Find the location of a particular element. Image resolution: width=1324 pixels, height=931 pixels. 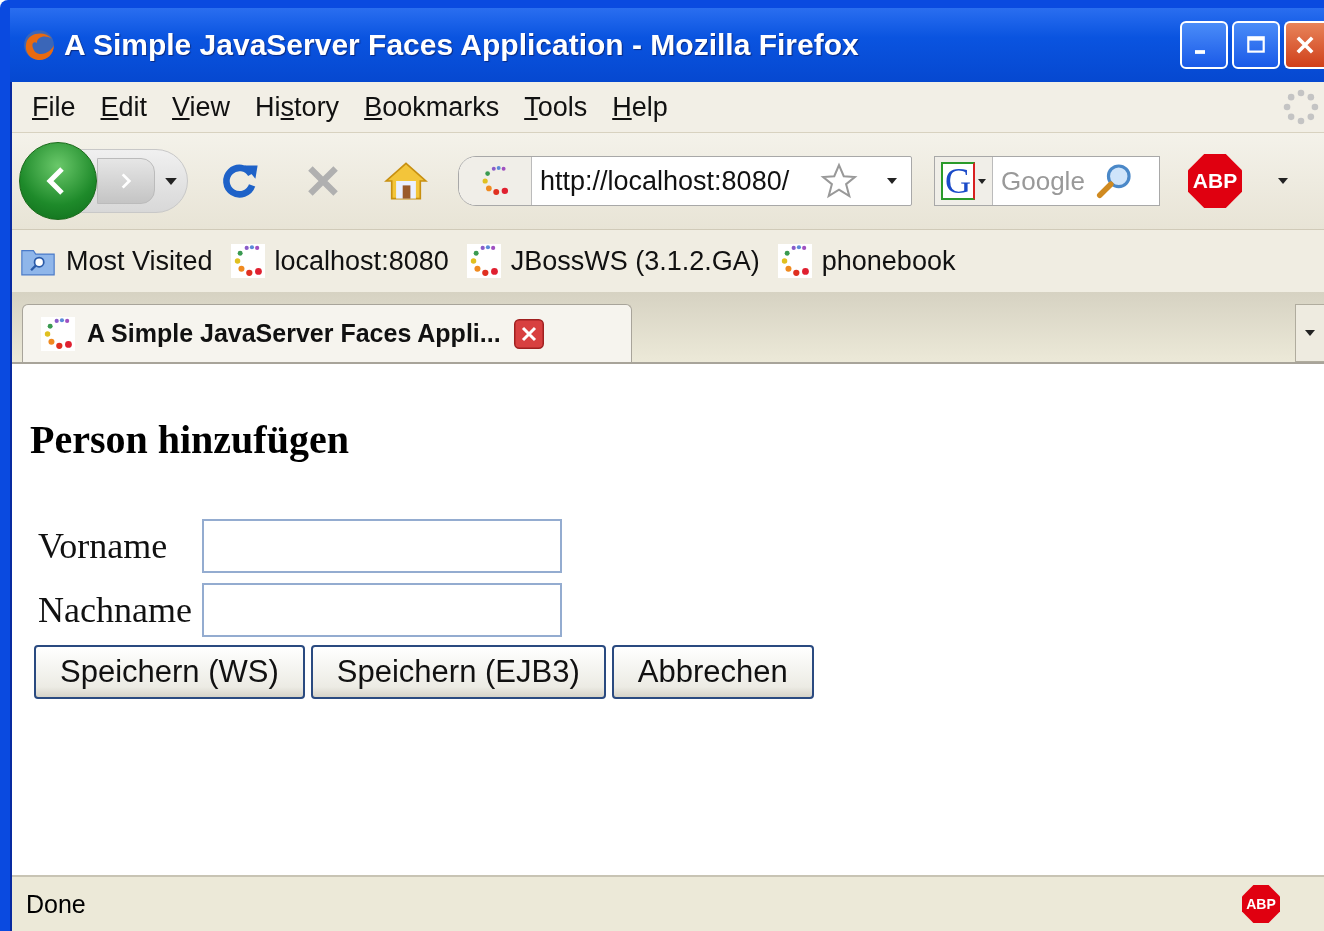

menu-item: View is located at coordinates (208, 107).